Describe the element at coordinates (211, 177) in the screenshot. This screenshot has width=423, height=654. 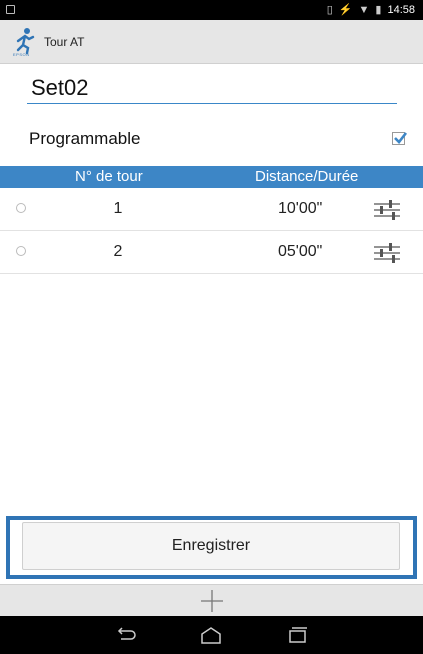
I see `table-header: N° de tour Distance/Durée` at that location.